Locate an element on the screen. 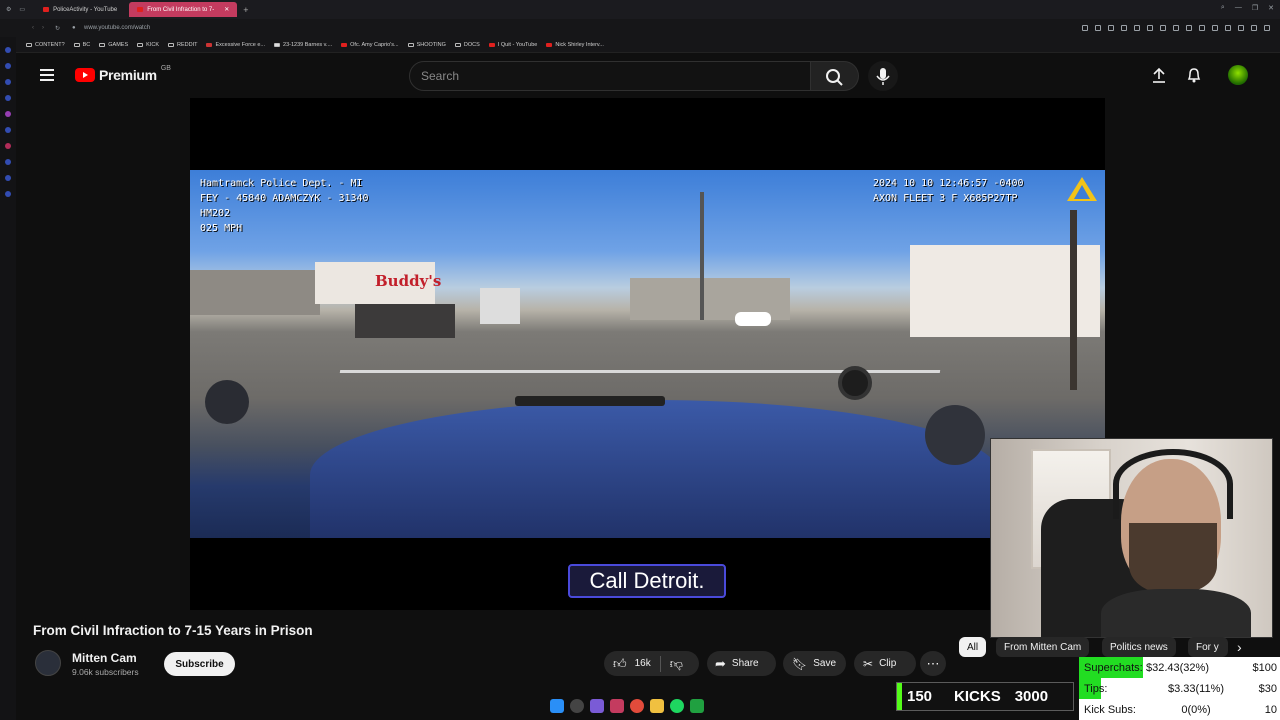 This screenshot has height=720, width=1280. restore-icon: ❐ is located at coordinates (1255, 8).